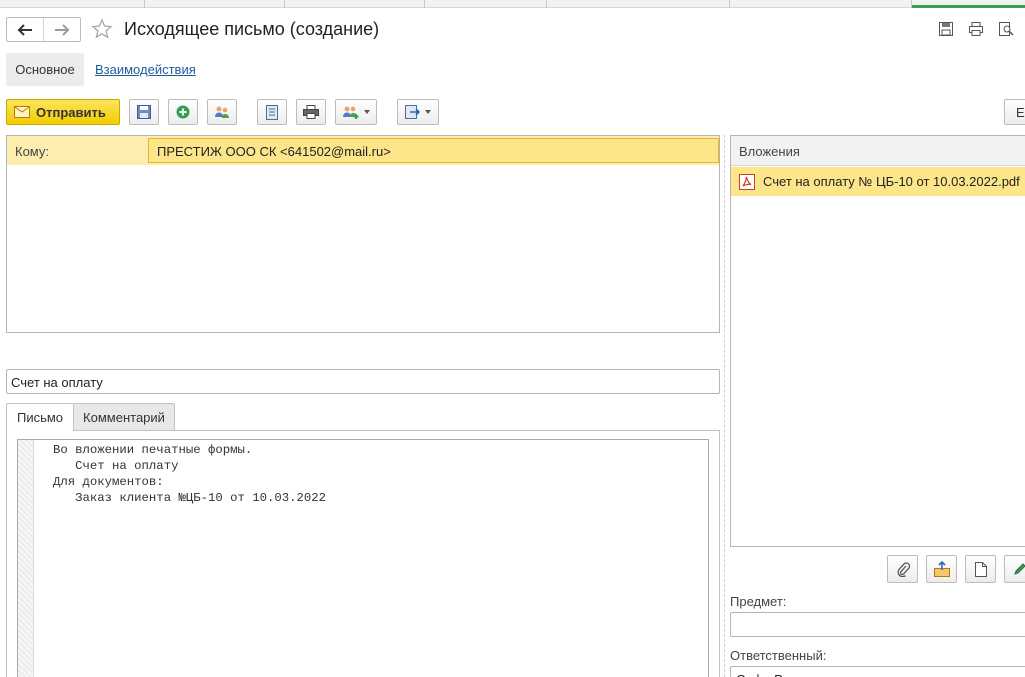 Image resolution: width=1025 pixels, height=677 pixels. What do you see at coordinates (877, 671) in the screenshot?
I see `responsible-input: Софа Реут` at bounding box center [877, 671].